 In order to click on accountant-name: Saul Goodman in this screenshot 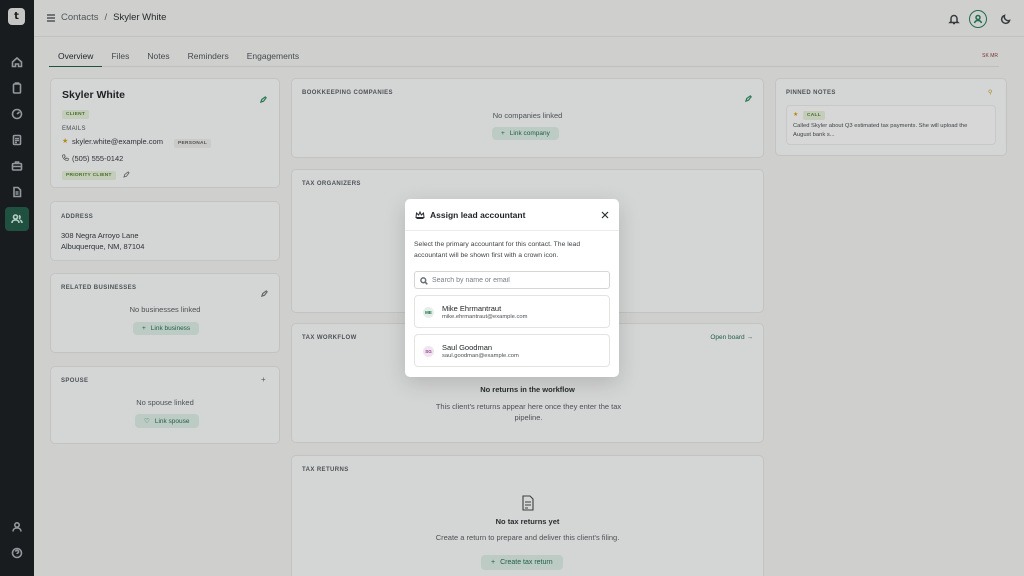, I will do `click(467, 347)`.